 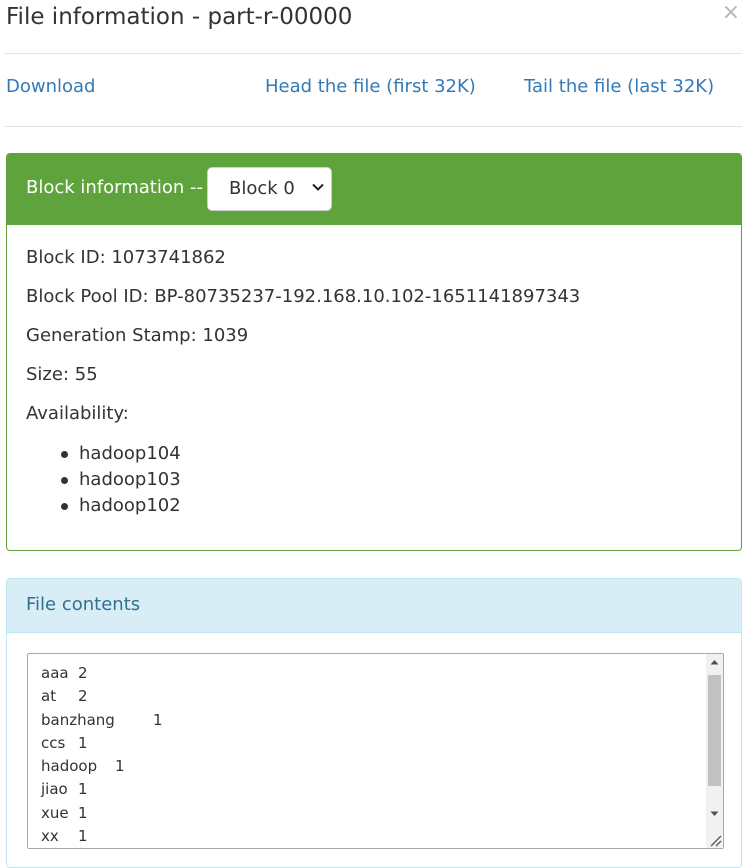 What do you see at coordinates (102, 836) in the screenshot?
I see `content-line: xx 1` at bounding box center [102, 836].